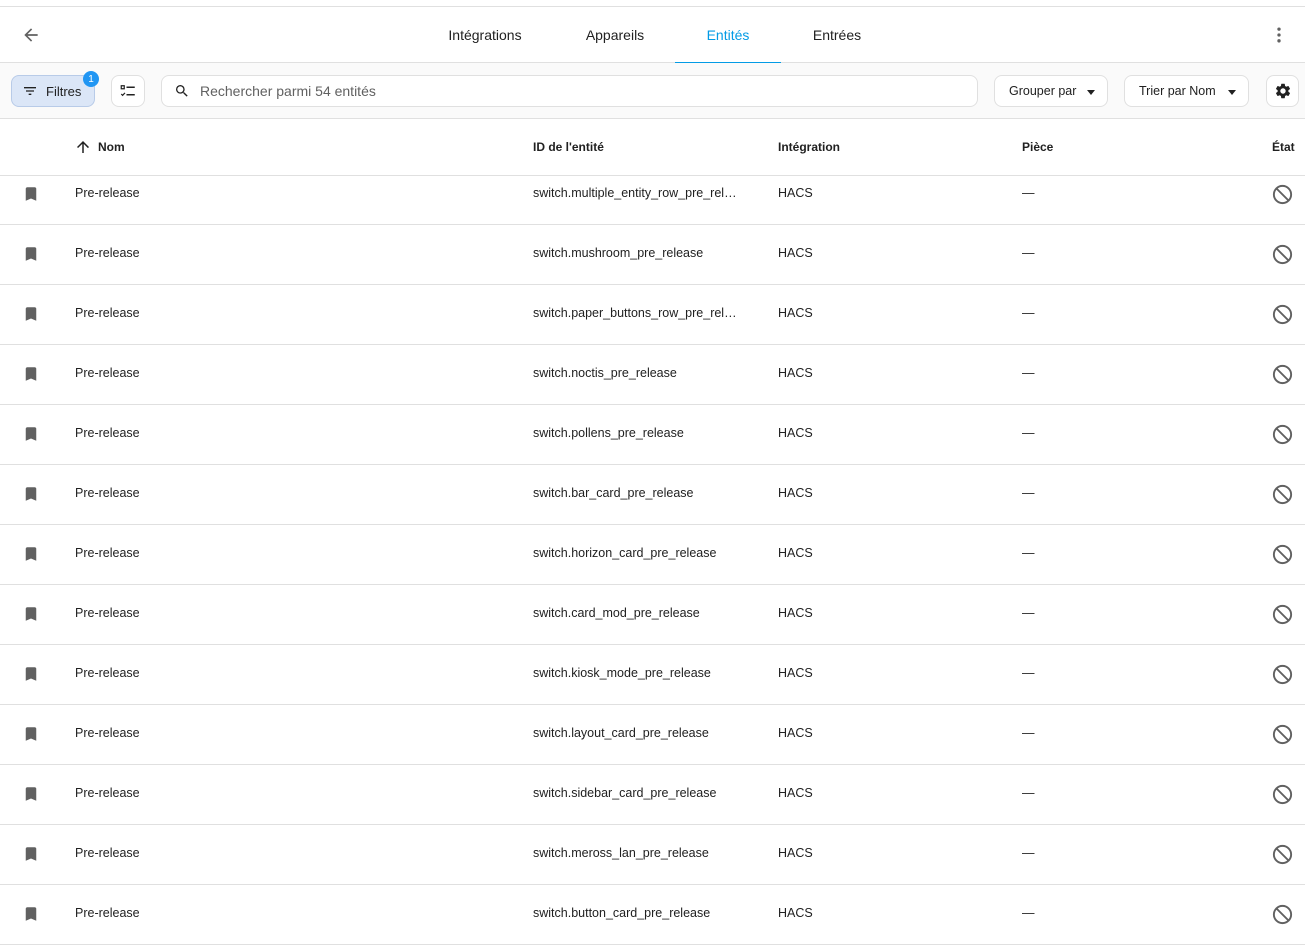 The height and width of the screenshot is (949, 1305). I want to click on tab-integrations: Intégrations, so click(485, 35).